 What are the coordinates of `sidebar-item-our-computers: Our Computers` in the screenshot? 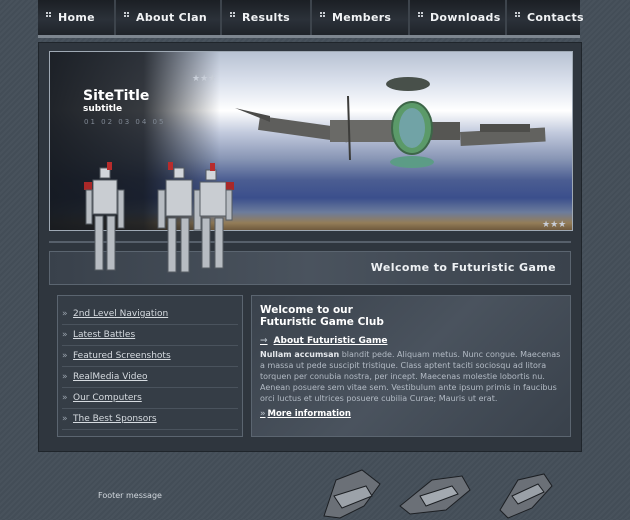 It's located at (150, 398).